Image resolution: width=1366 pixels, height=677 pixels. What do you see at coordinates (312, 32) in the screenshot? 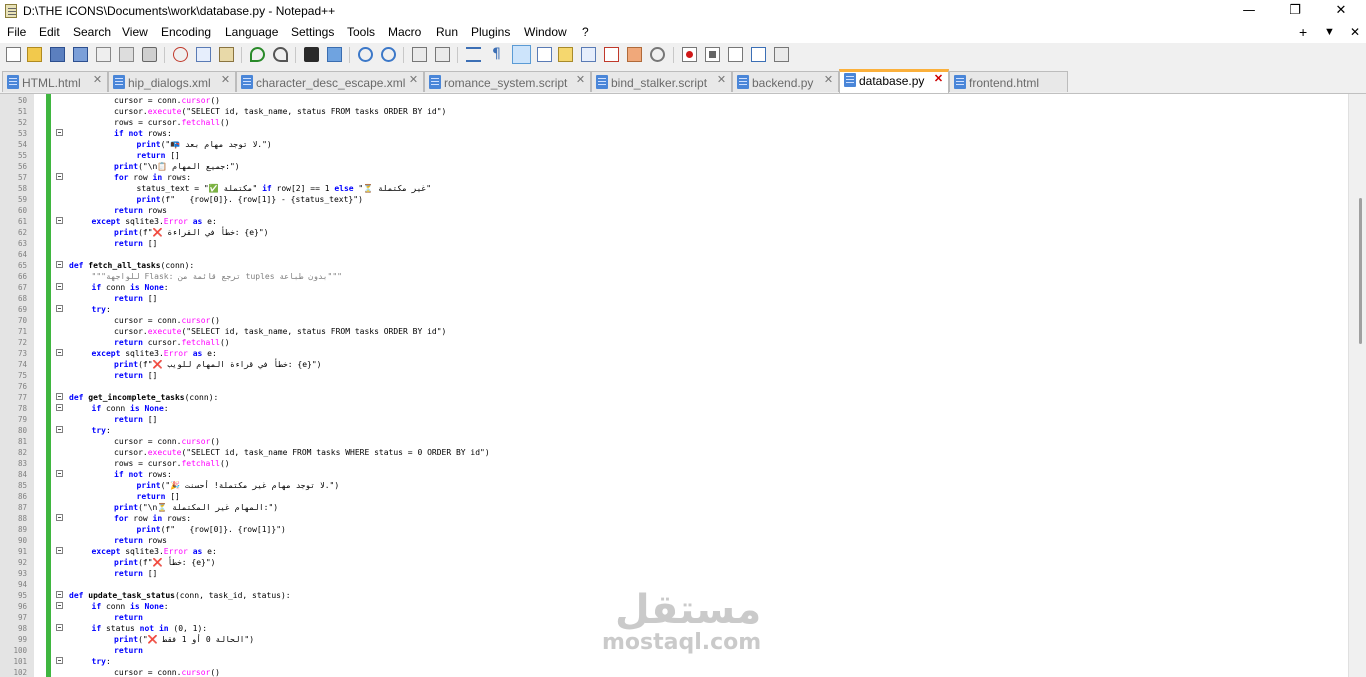
I see `menu-settings: Settings` at bounding box center [312, 32].